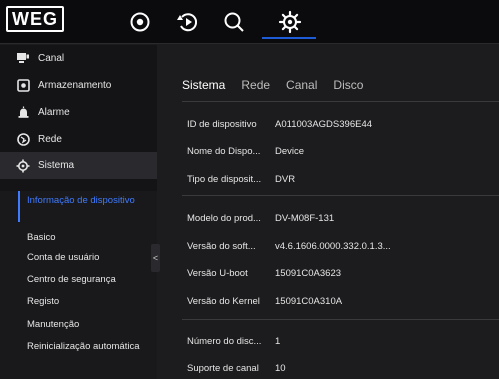 The image size is (499, 379). What do you see at coordinates (264, 273) in the screenshot?
I see `field-uboot-version: Versão U-boot 15091C0A3623` at bounding box center [264, 273].